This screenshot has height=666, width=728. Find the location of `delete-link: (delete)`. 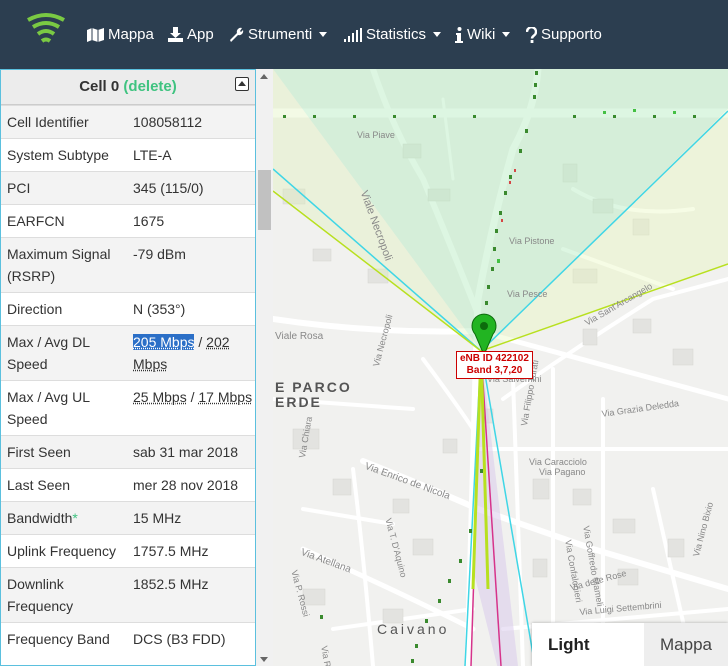

delete-link: (delete) is located at coordinates (149, 86).